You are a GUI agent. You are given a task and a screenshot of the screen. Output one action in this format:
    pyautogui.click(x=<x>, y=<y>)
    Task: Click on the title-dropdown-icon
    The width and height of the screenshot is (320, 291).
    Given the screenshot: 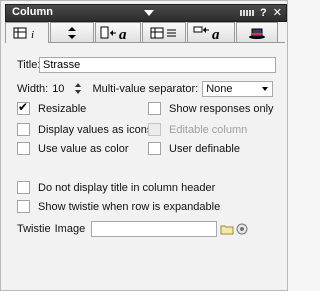 What is the action you would take?
    pyautogui.click(x=149, y=13)
    